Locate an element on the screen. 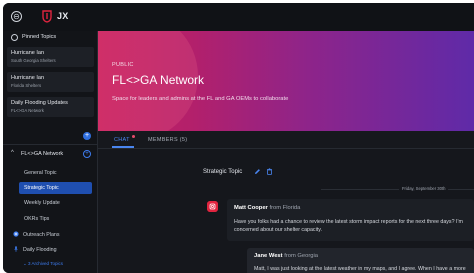 This screenshot has height=273, width=474. tab-members-label: MEMBERS (5) is located at coordinates (168, 140).